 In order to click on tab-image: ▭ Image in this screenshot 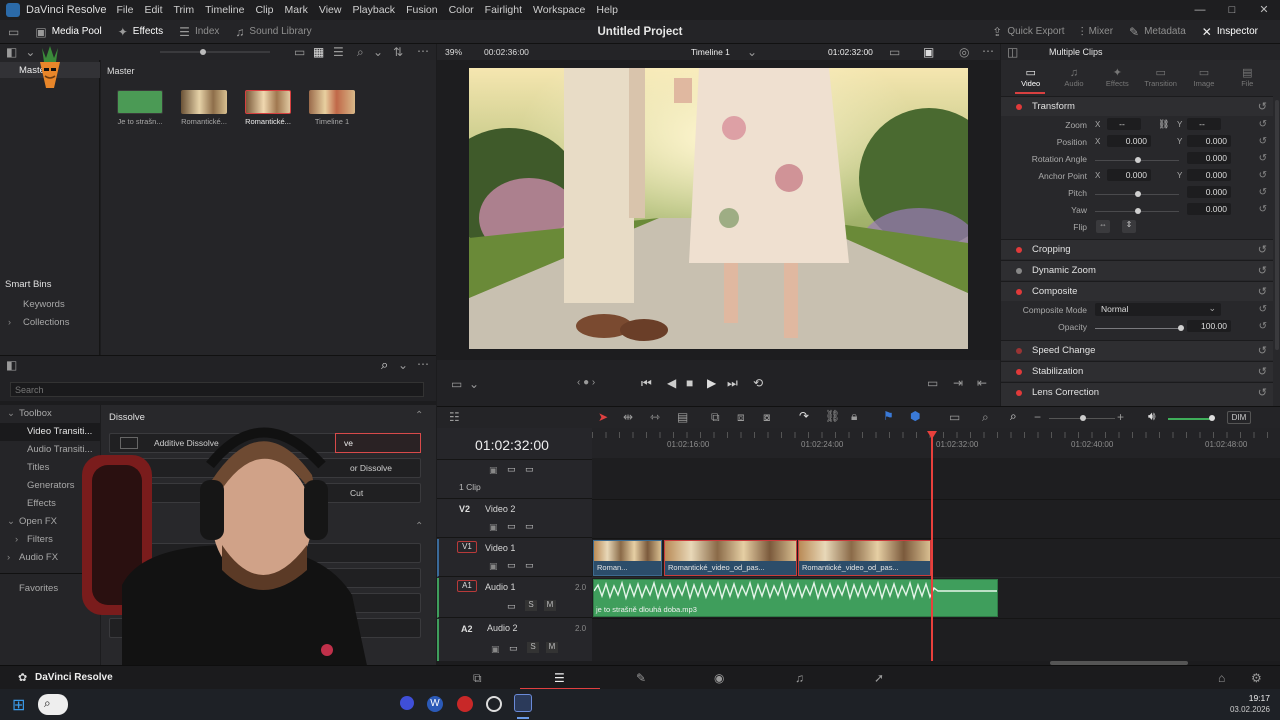, I will do `click(1203, 77)`.